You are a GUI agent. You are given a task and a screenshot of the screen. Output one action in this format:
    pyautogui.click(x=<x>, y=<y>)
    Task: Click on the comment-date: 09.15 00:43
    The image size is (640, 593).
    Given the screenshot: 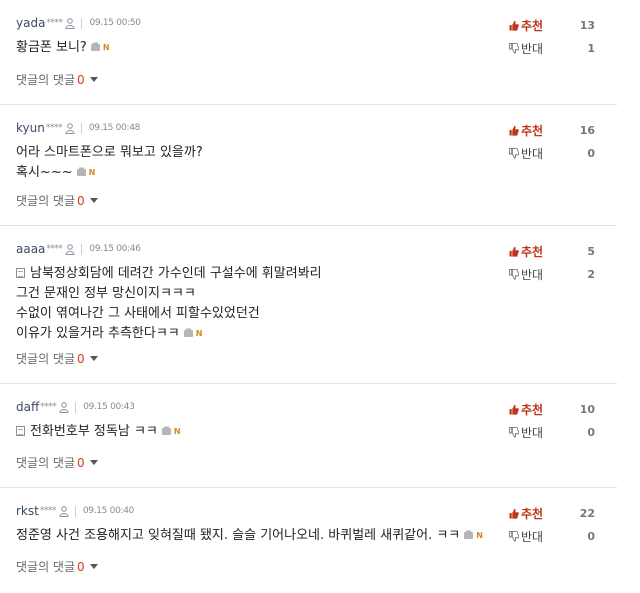 What is the action you would take?
    pyautogui.click(x=109, y=407)
    